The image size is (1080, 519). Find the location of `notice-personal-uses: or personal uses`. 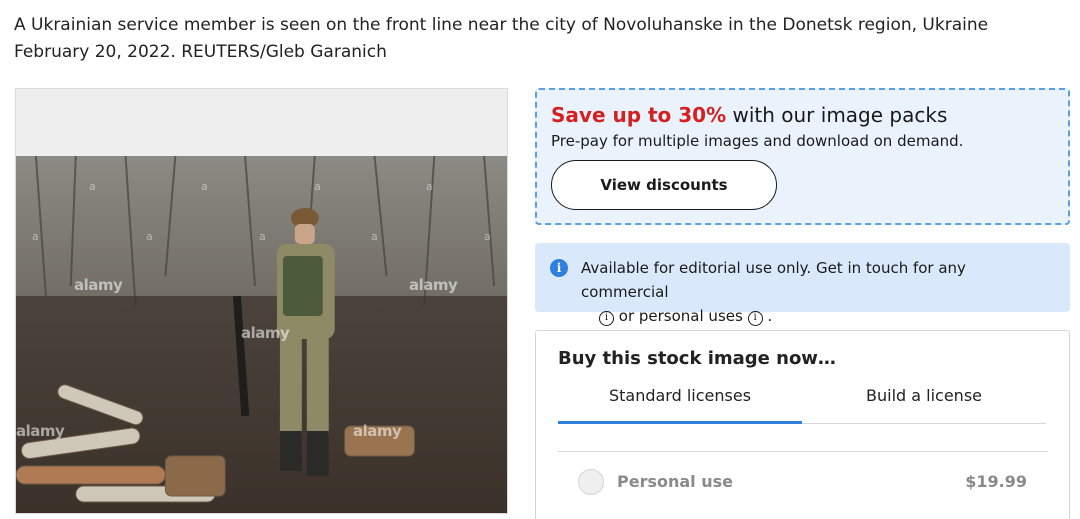

notice-personal-uses: or personal uses is located at coordinates (680, 316).